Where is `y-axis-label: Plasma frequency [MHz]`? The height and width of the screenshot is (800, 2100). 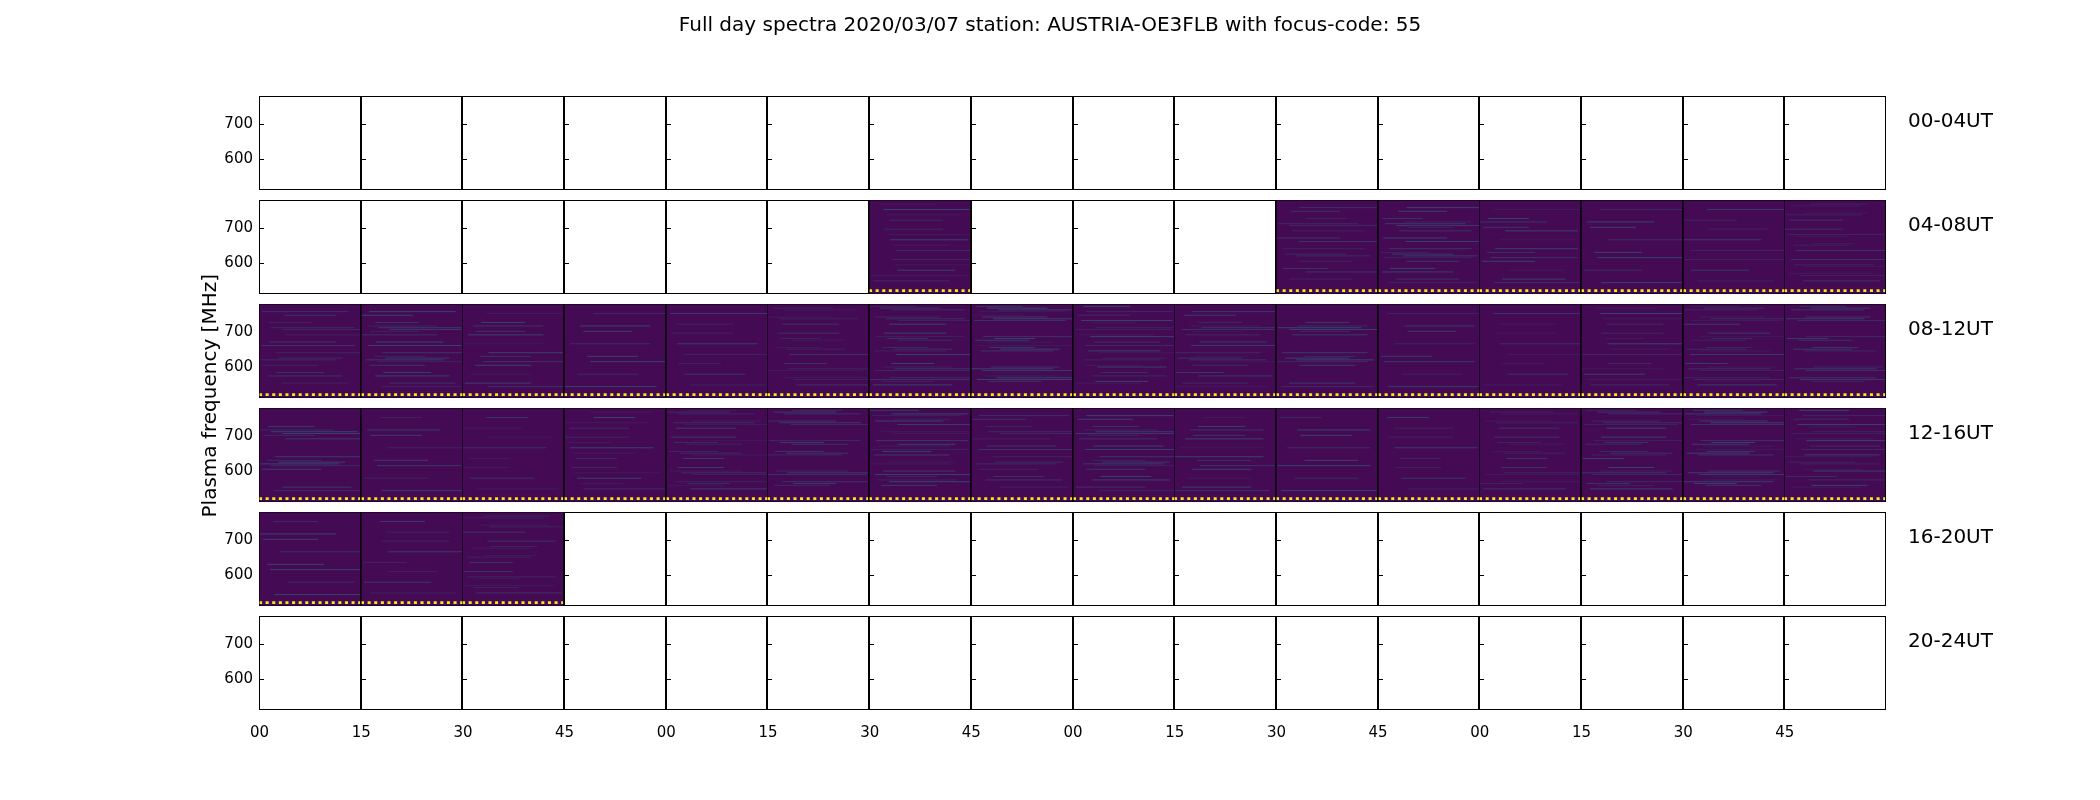
y-axis-label: Plasma frequency [MHz] is located at coordinates (209, 396).